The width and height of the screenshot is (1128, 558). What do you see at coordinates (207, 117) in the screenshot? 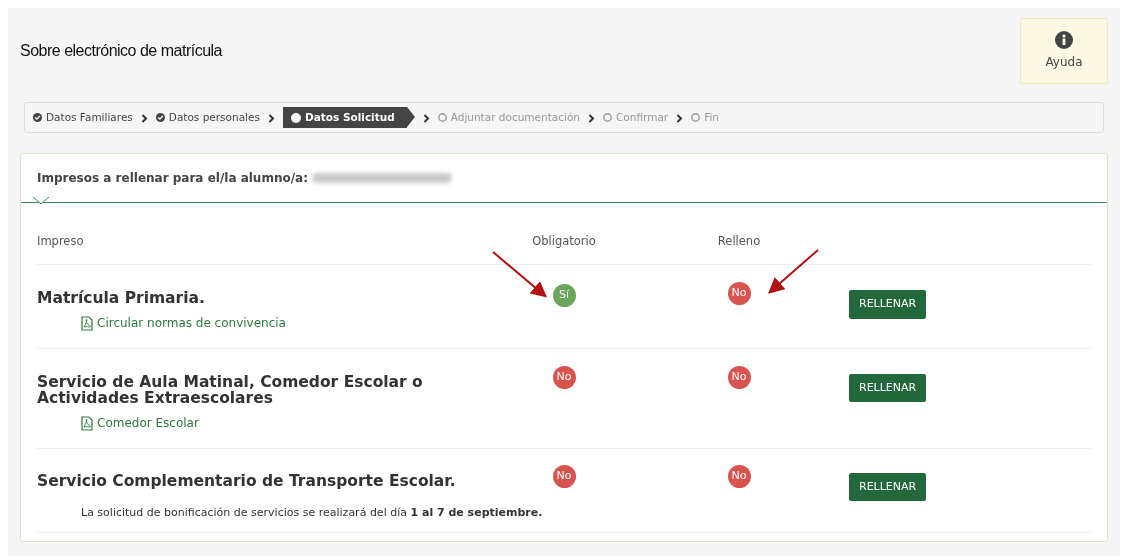
I see `step: Datos personales` at bounding box center [207, 117].